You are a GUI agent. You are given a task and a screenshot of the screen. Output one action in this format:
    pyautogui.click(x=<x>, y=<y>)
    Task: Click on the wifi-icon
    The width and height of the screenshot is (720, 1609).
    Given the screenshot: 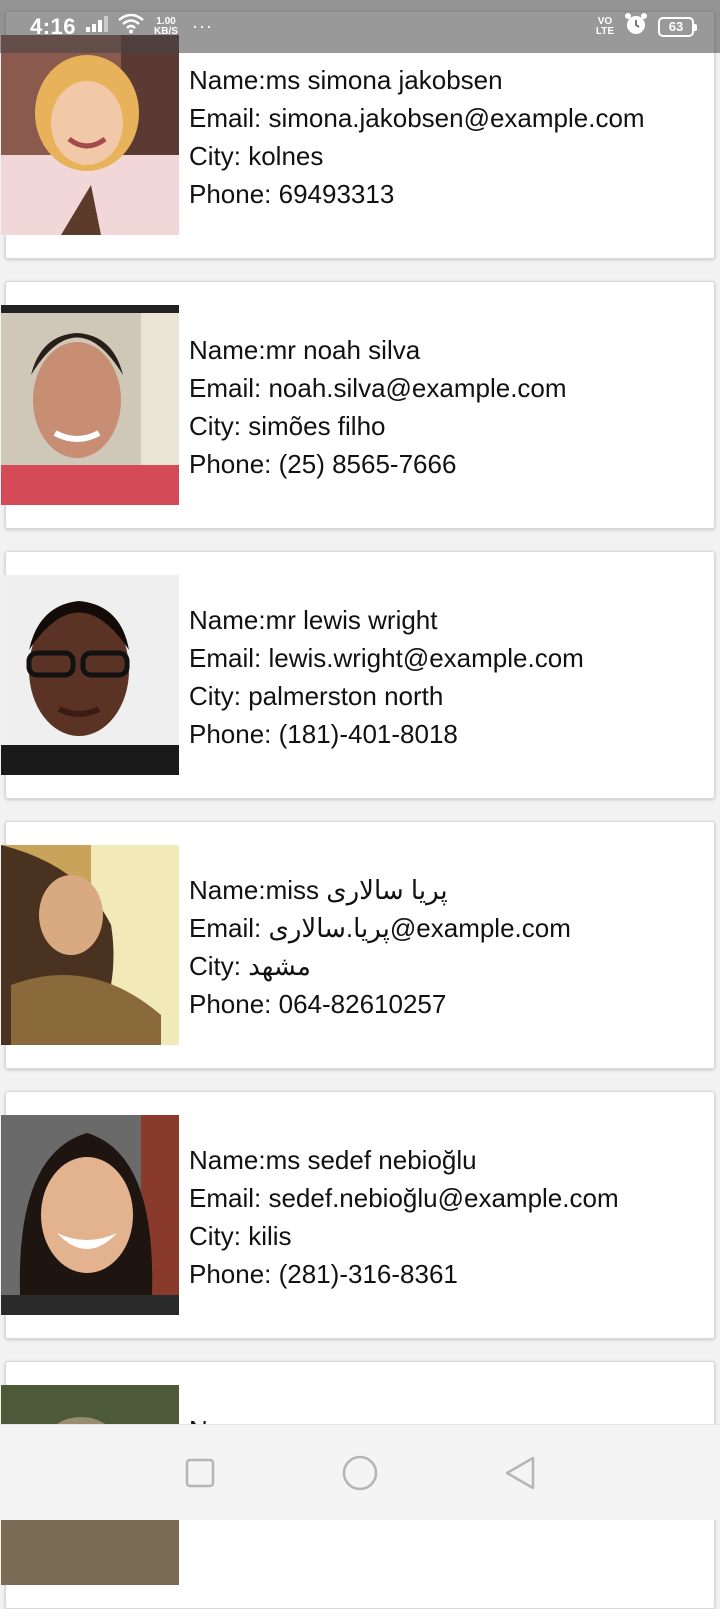 What is the action you would take?
    pyautogui.click(x=131, y=26)
    